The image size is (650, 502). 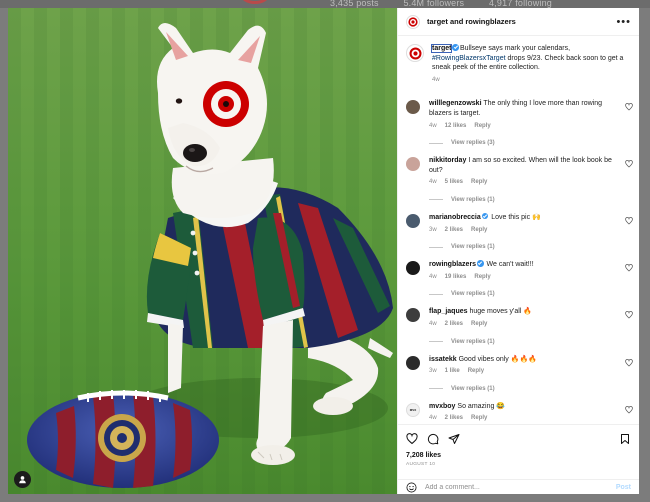 I want to click on caption-username: target, so click(x=441, y=48).